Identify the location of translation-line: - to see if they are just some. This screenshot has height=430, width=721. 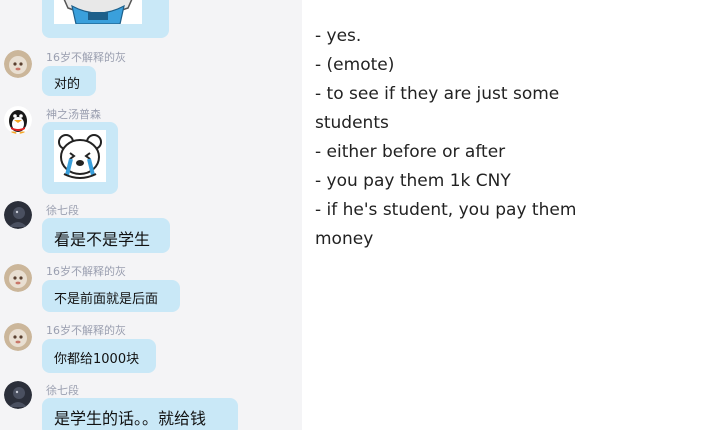
(437, 94).